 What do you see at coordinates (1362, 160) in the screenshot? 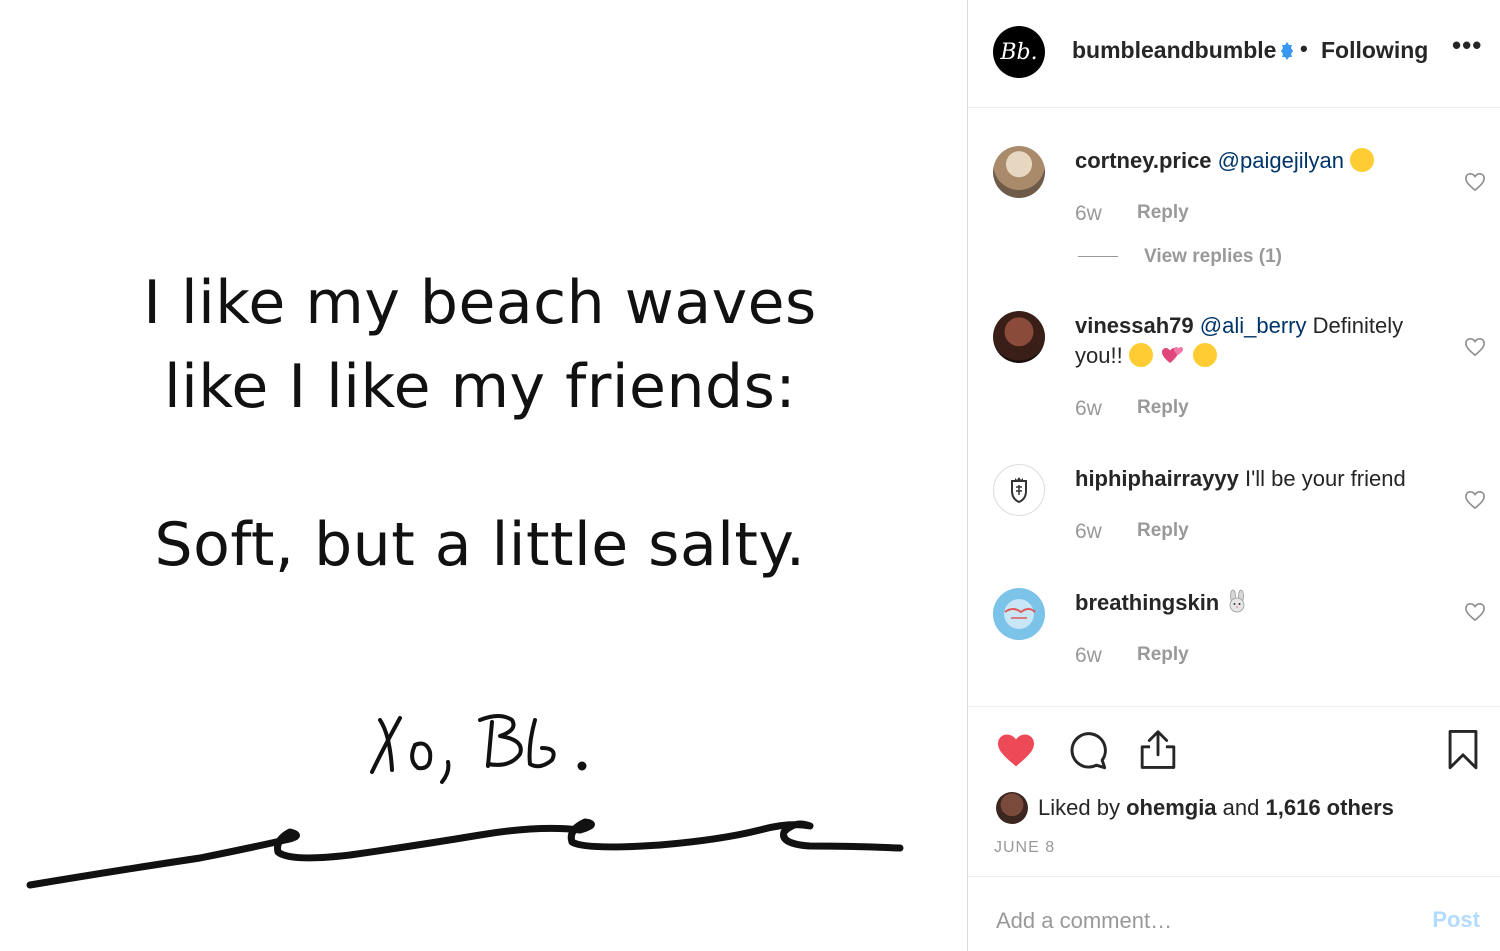
I see `kiss-face-icon` at bounding box center [1362, 160].